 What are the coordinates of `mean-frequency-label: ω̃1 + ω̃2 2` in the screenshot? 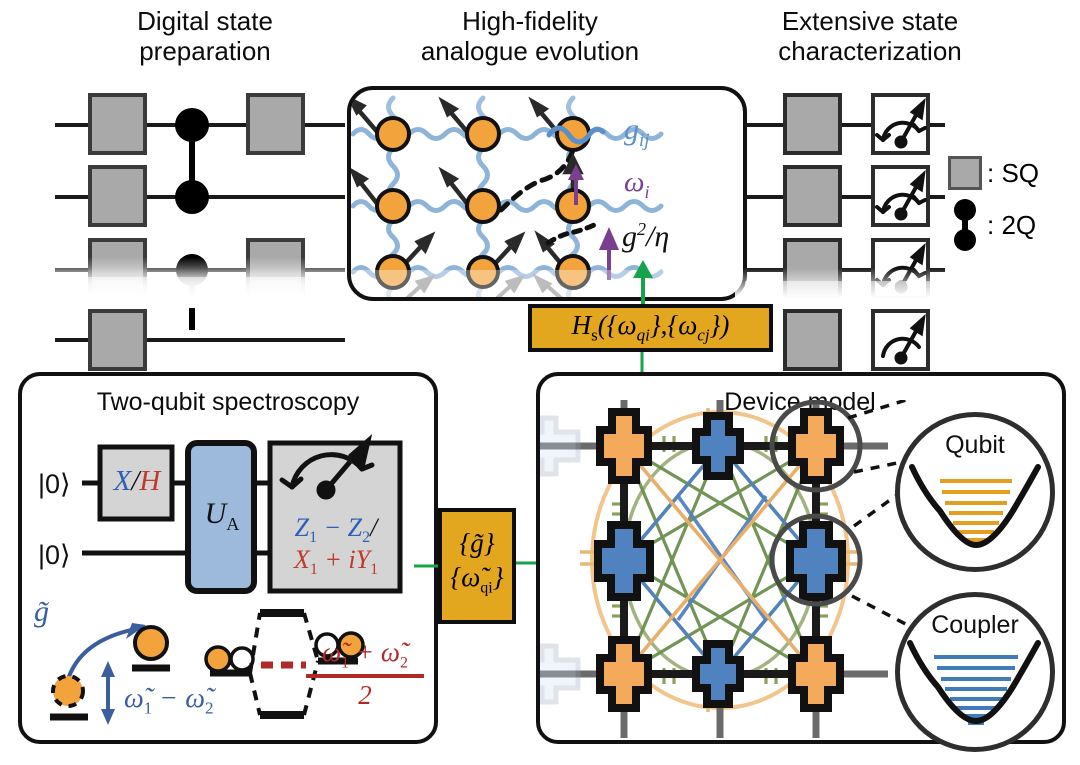 It's located at (365, 674).